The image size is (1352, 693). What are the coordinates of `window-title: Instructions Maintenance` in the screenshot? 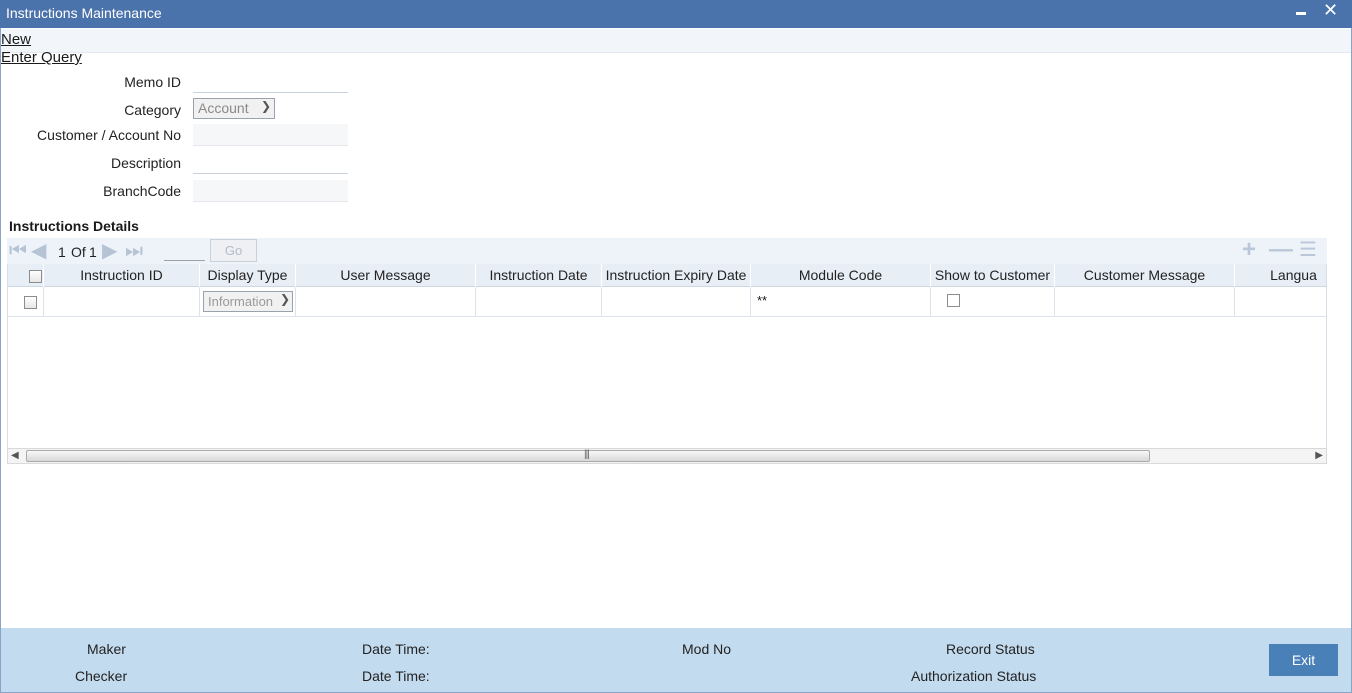 It's located at (84, 13).